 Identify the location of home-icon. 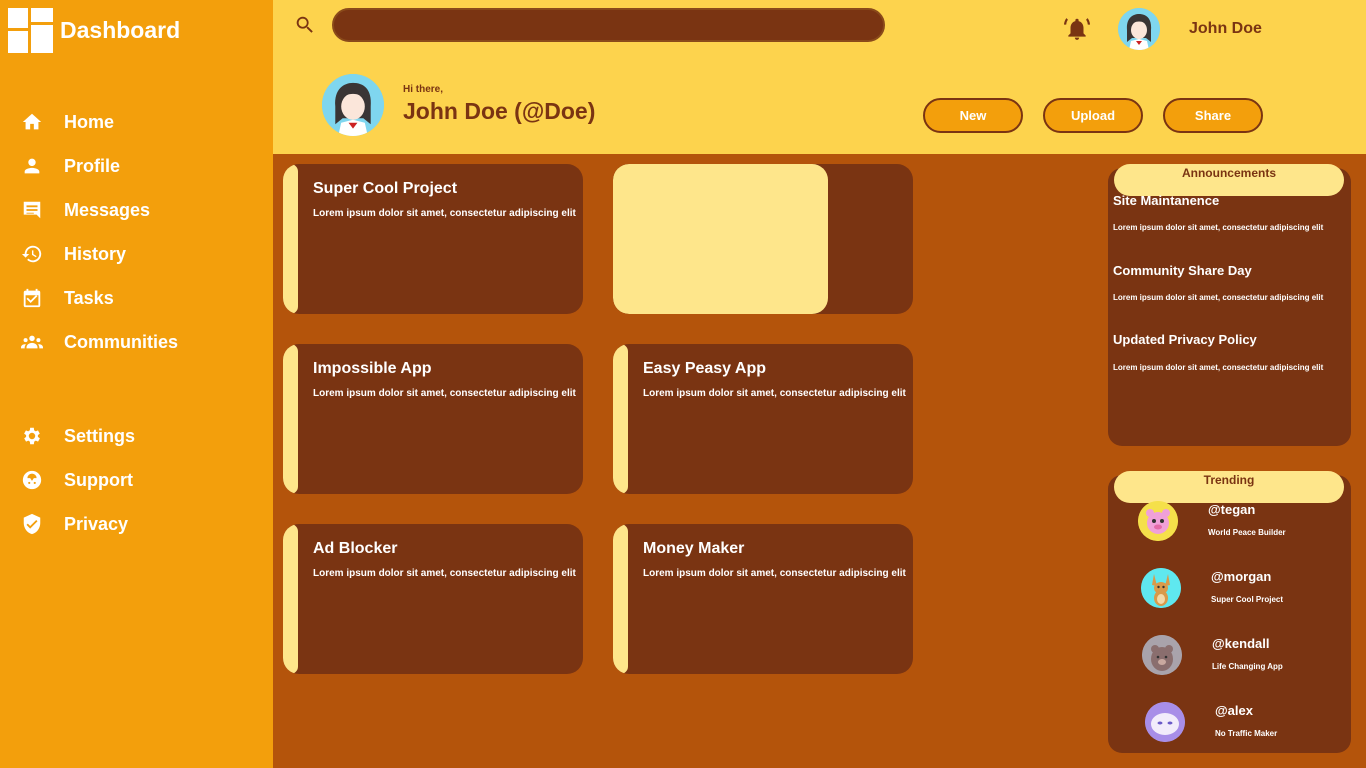
(32, 122).